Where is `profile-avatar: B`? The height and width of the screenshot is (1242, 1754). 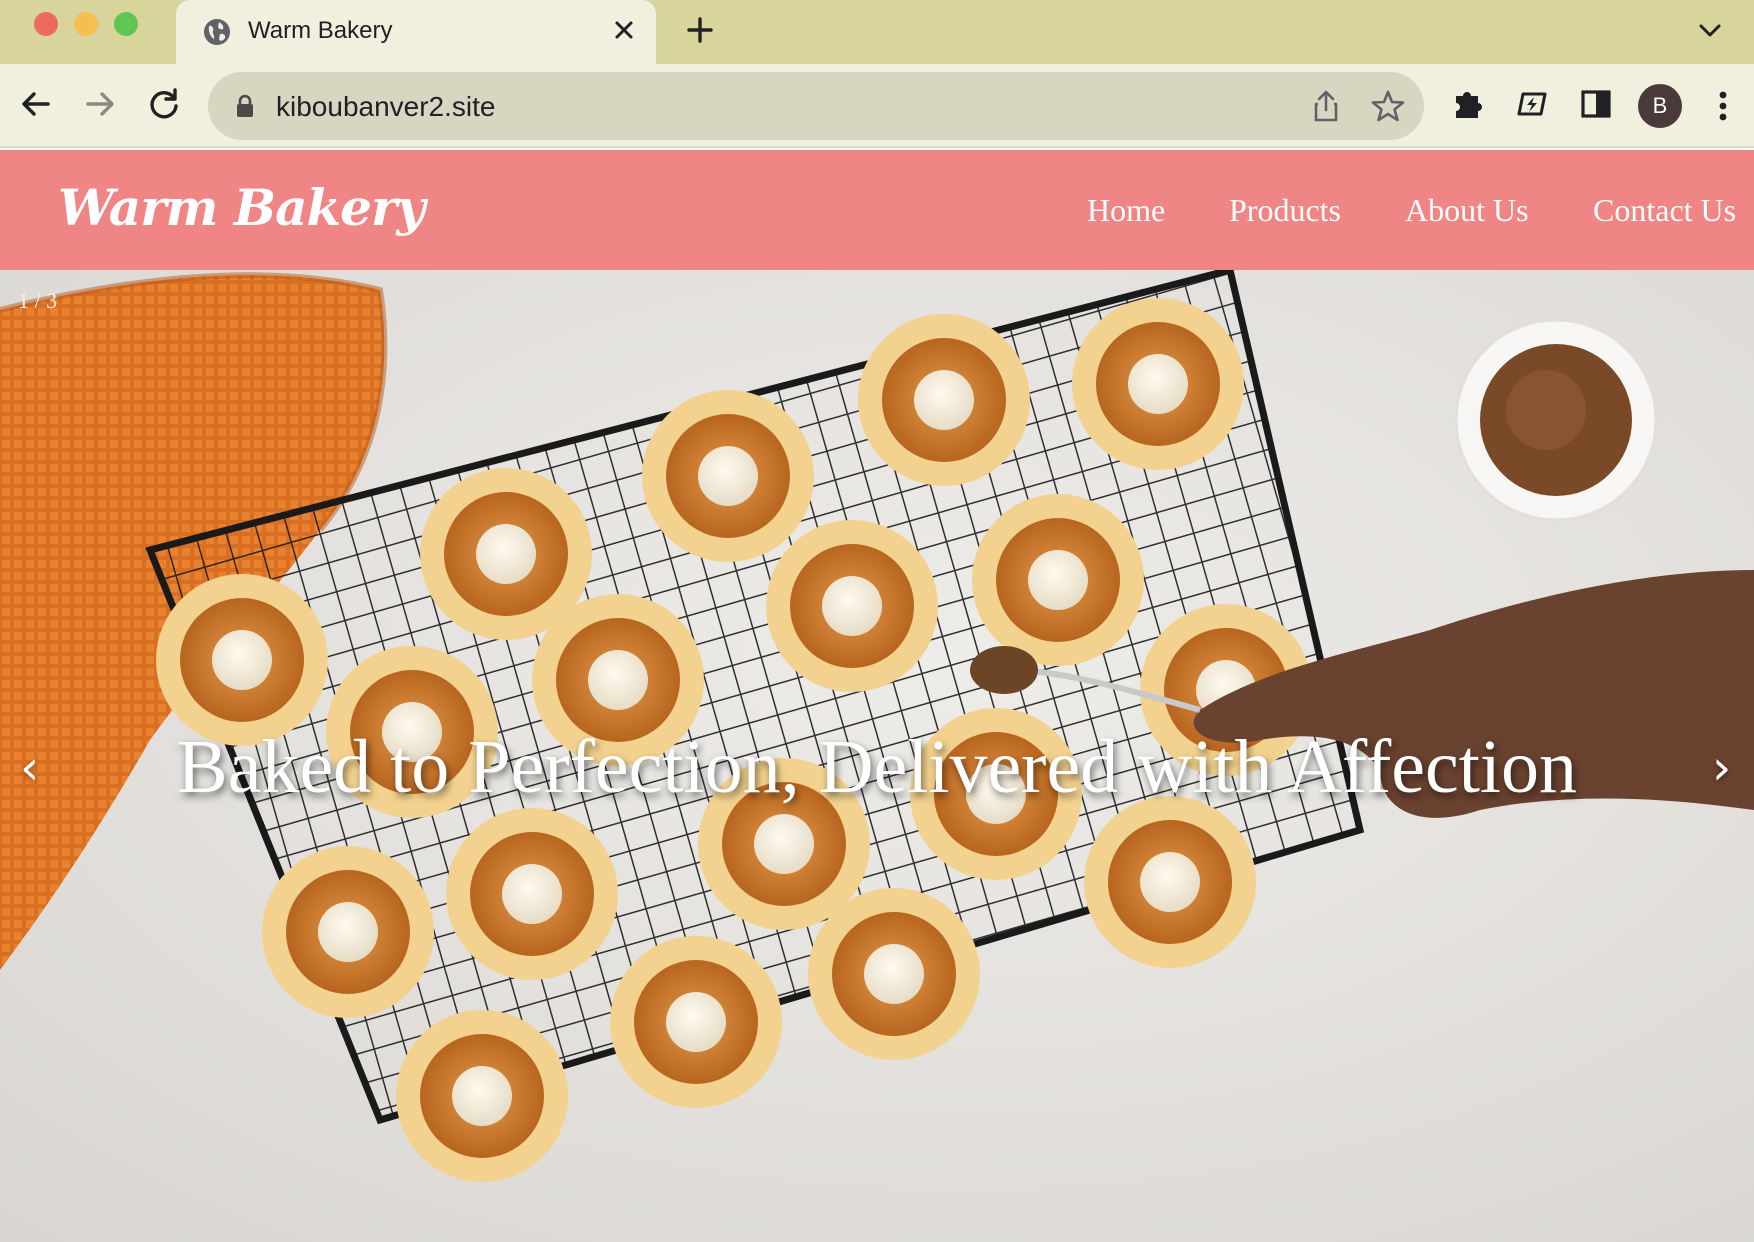
profile-avatar: B is located at coordinates (1660, 106).